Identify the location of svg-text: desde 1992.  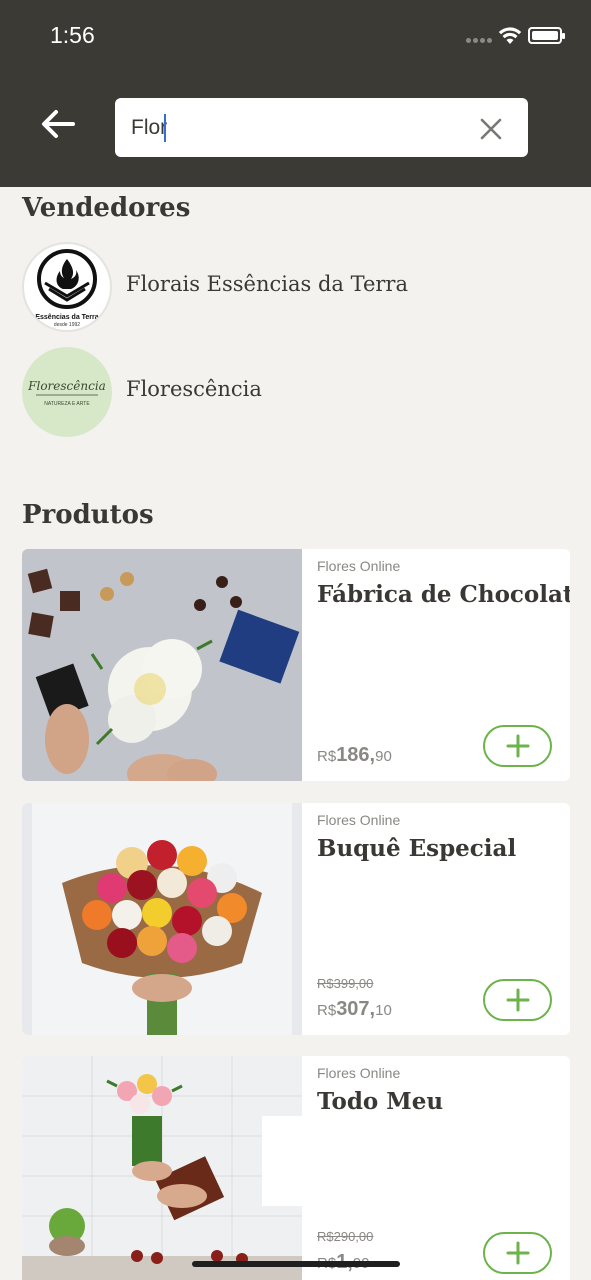
(67, 325).